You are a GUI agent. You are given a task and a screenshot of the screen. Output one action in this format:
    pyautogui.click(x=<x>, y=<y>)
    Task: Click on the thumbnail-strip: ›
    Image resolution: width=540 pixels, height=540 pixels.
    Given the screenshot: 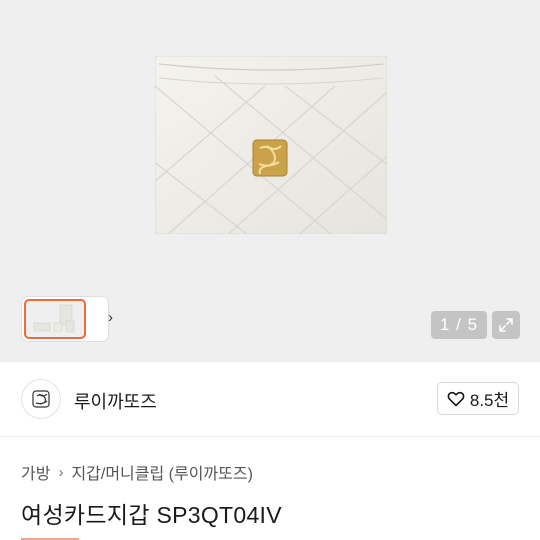 What is the action you would take?
    pyautogui.click(x=67, y=319)
    